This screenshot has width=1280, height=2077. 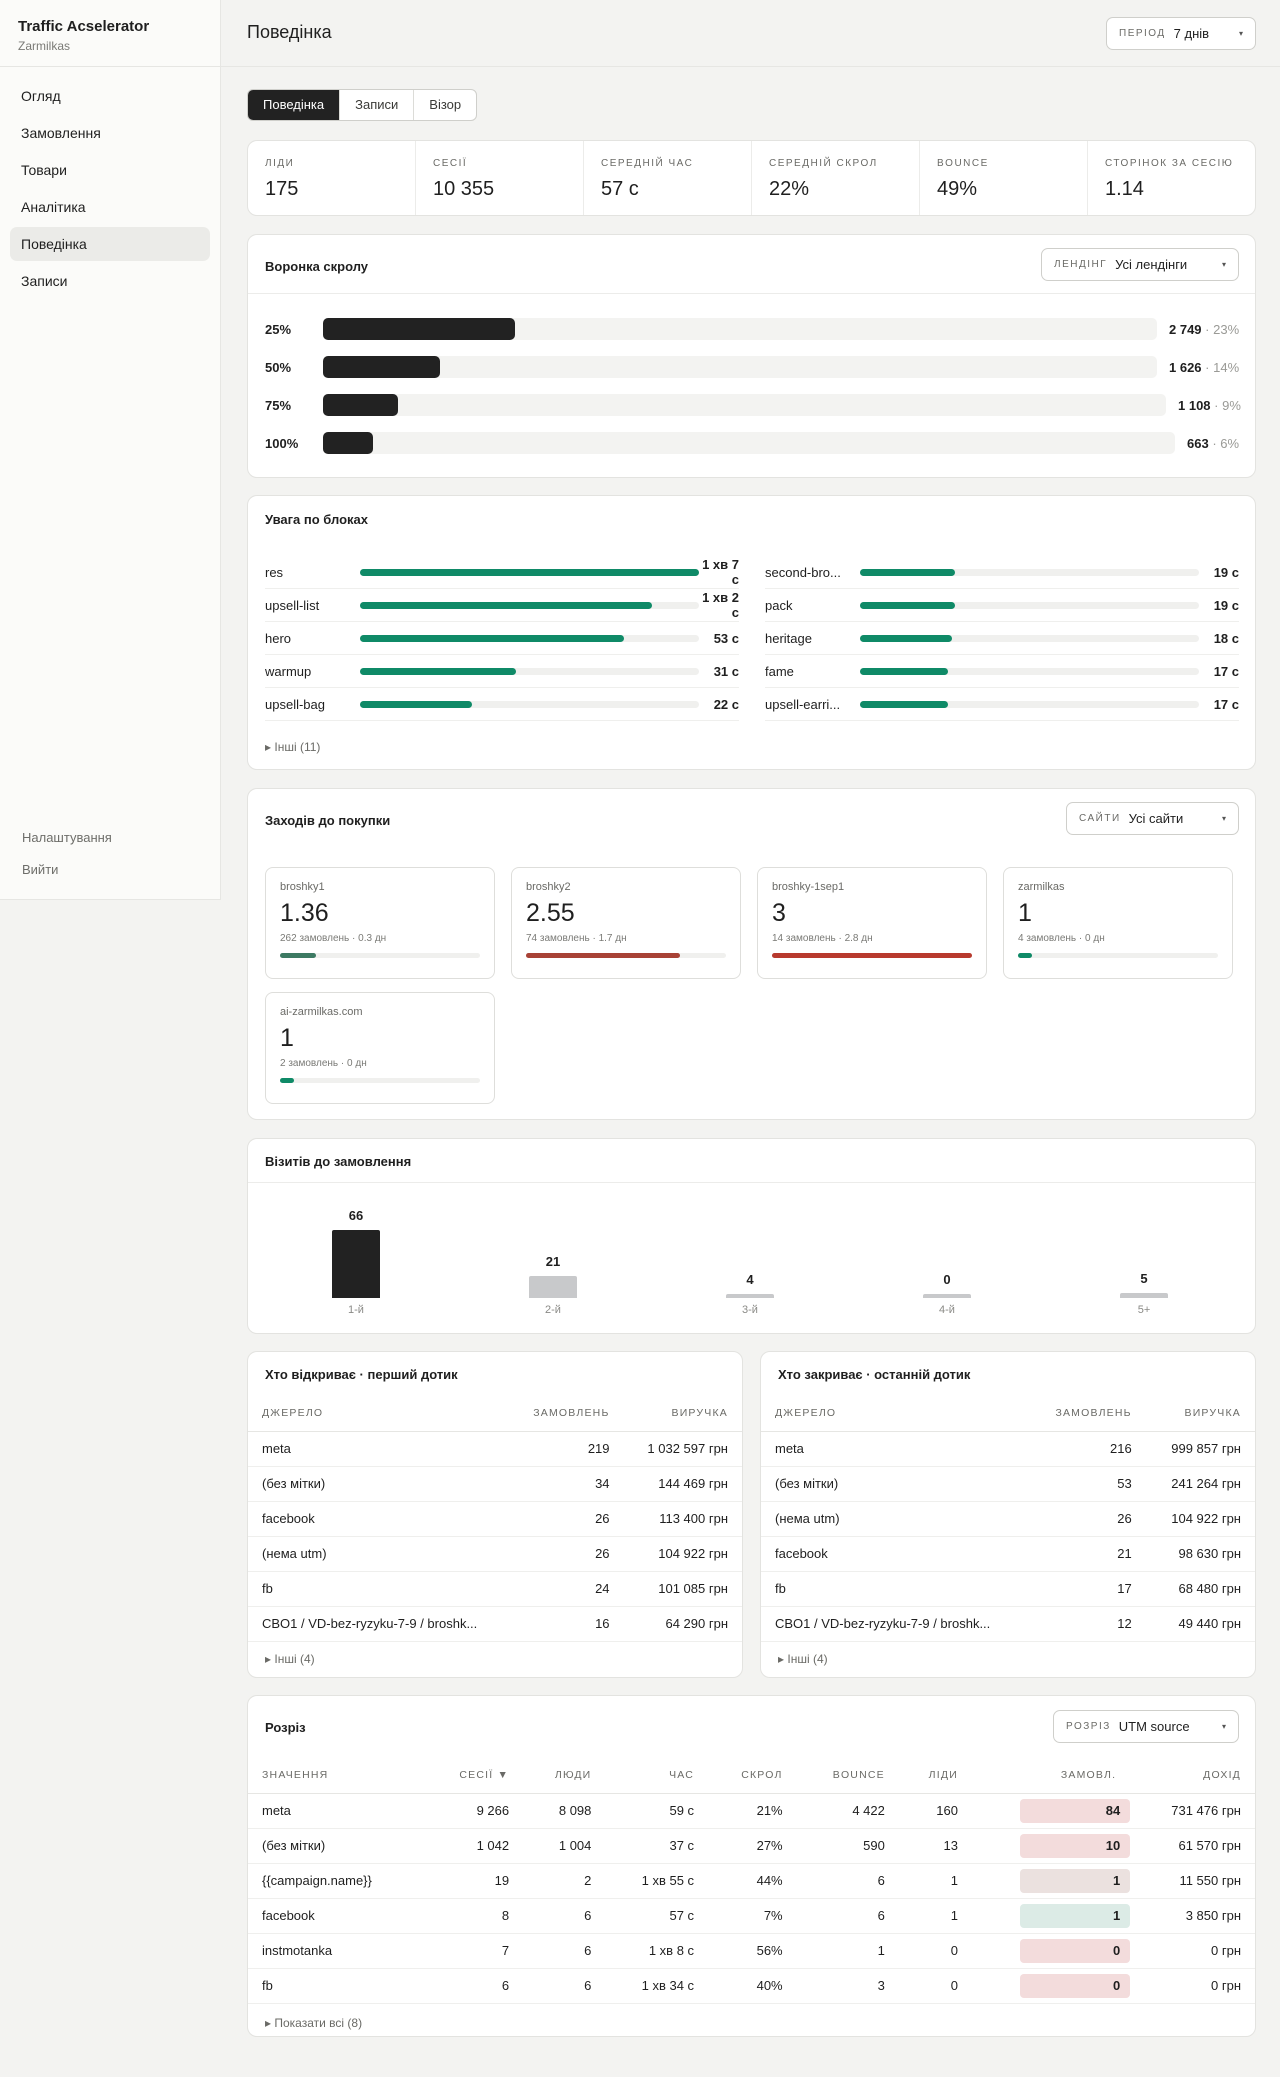 I want to click on table-cell: 1, so click(x=1051, y=1916).